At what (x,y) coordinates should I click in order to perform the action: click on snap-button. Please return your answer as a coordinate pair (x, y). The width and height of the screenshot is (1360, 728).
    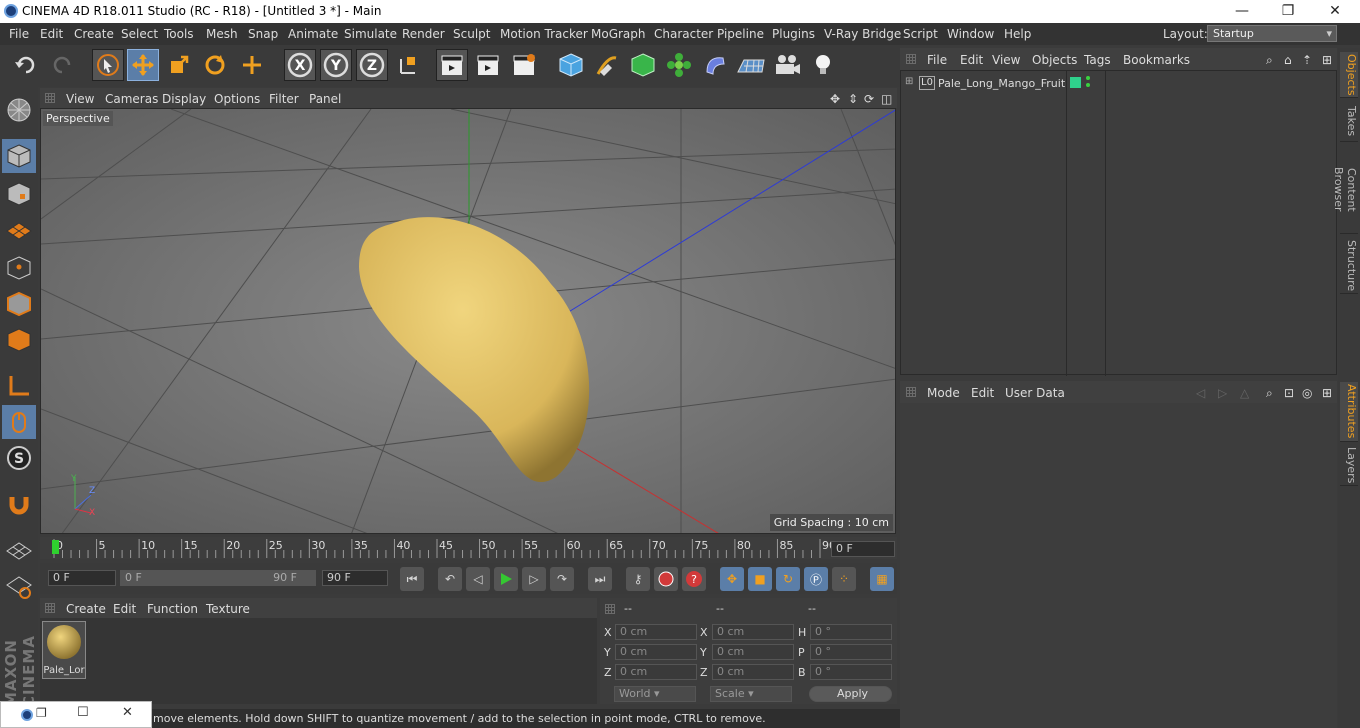
    Looking at the image, I should click on (19, 504).